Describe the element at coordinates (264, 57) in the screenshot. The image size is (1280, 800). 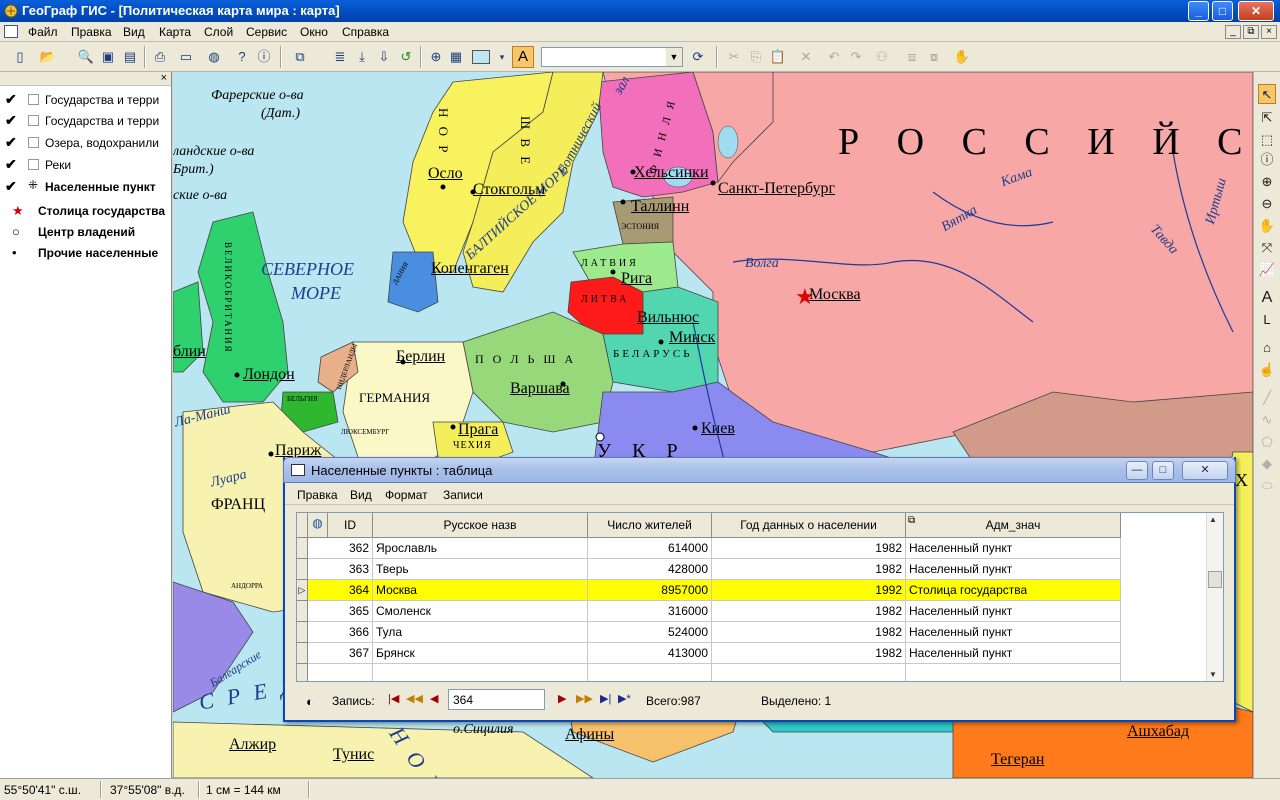
I see `help-icon: ⓘ` at that location.